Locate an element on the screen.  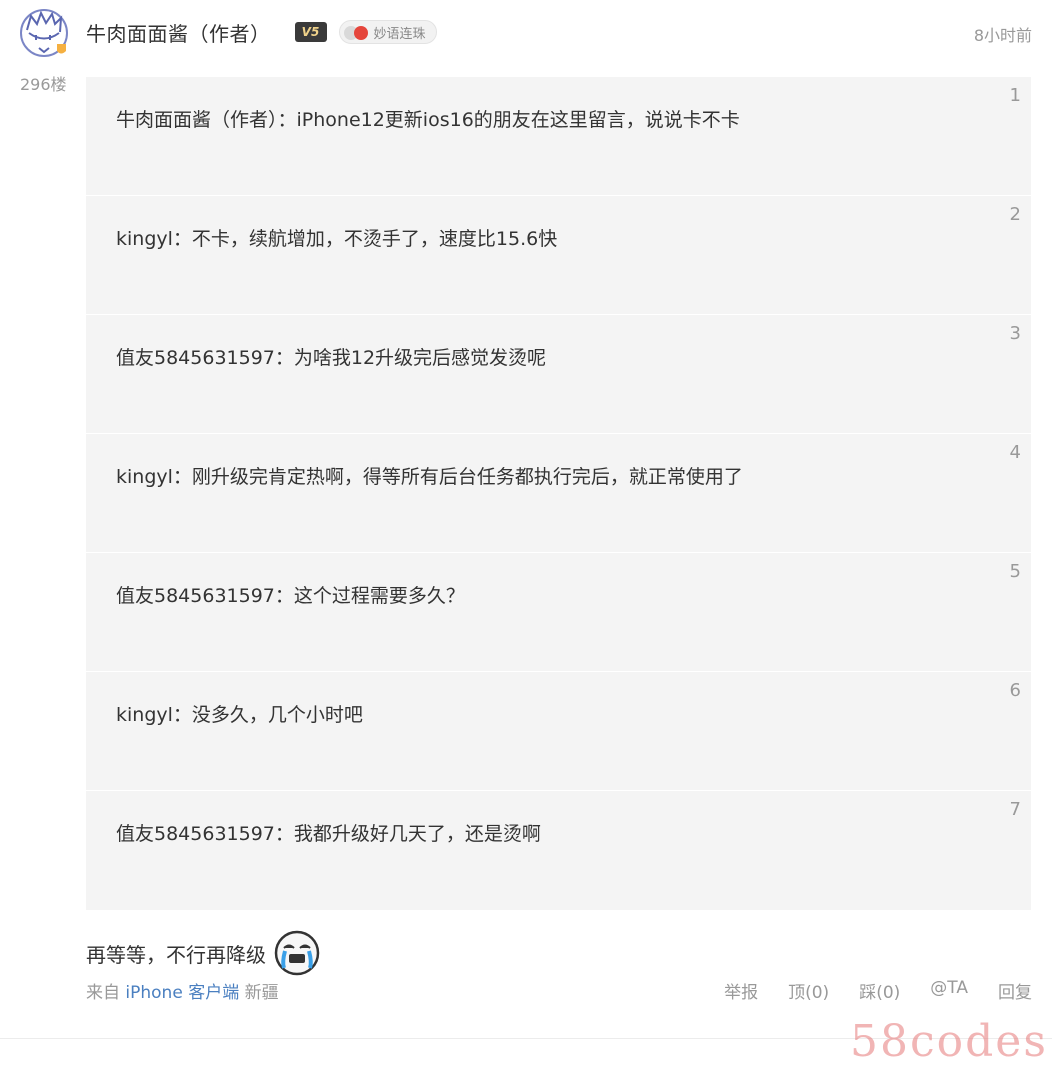
source-info: 来自 iPhone 客户端 新疆 is located at coordinates (182, 990).